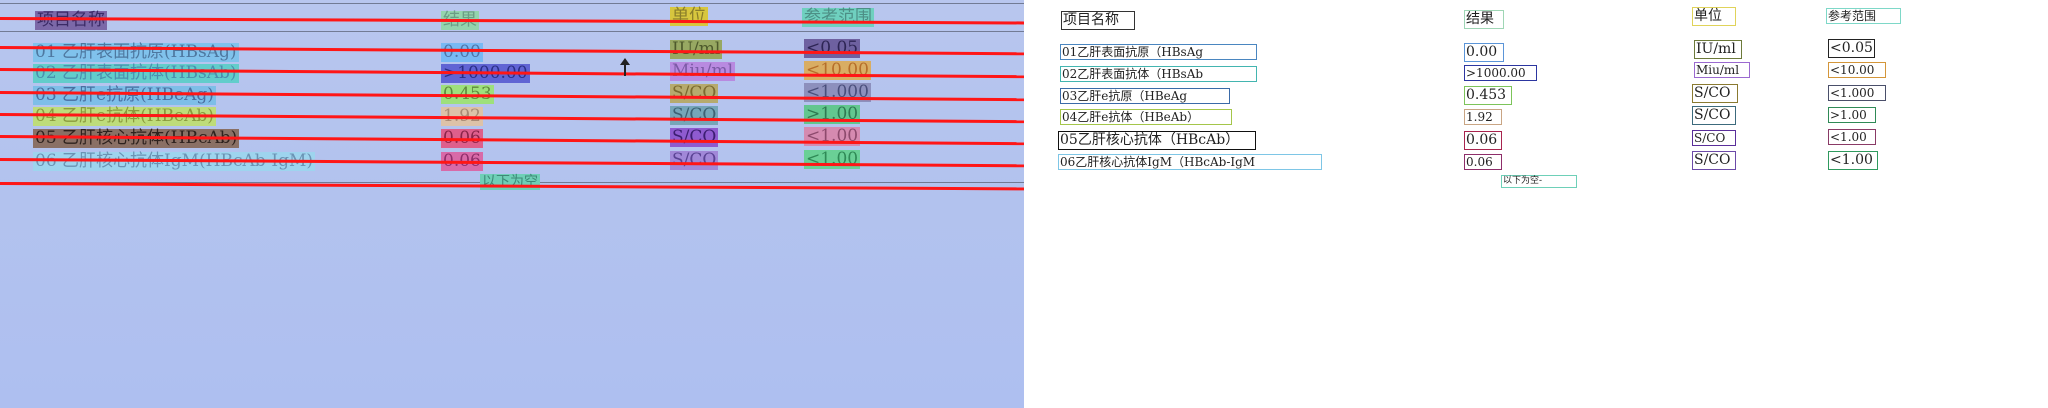 This screenshot has width=2048, height=408. I want to click on render-row3-name: 03乙肝e抗原（HBeAg, so click(1145, 96).